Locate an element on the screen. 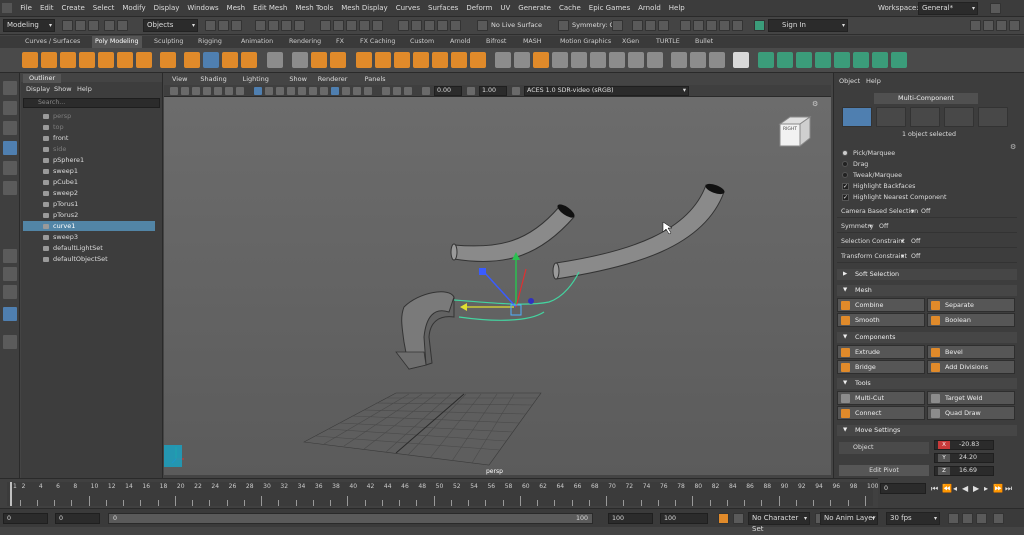  grid-toggle-icon is located at coordinates (218, 91).